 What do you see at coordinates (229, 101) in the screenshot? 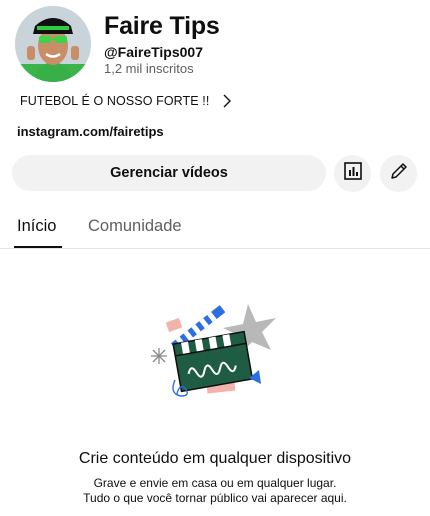
I see `chevron-right-icon` at bounding box center [229, 101].